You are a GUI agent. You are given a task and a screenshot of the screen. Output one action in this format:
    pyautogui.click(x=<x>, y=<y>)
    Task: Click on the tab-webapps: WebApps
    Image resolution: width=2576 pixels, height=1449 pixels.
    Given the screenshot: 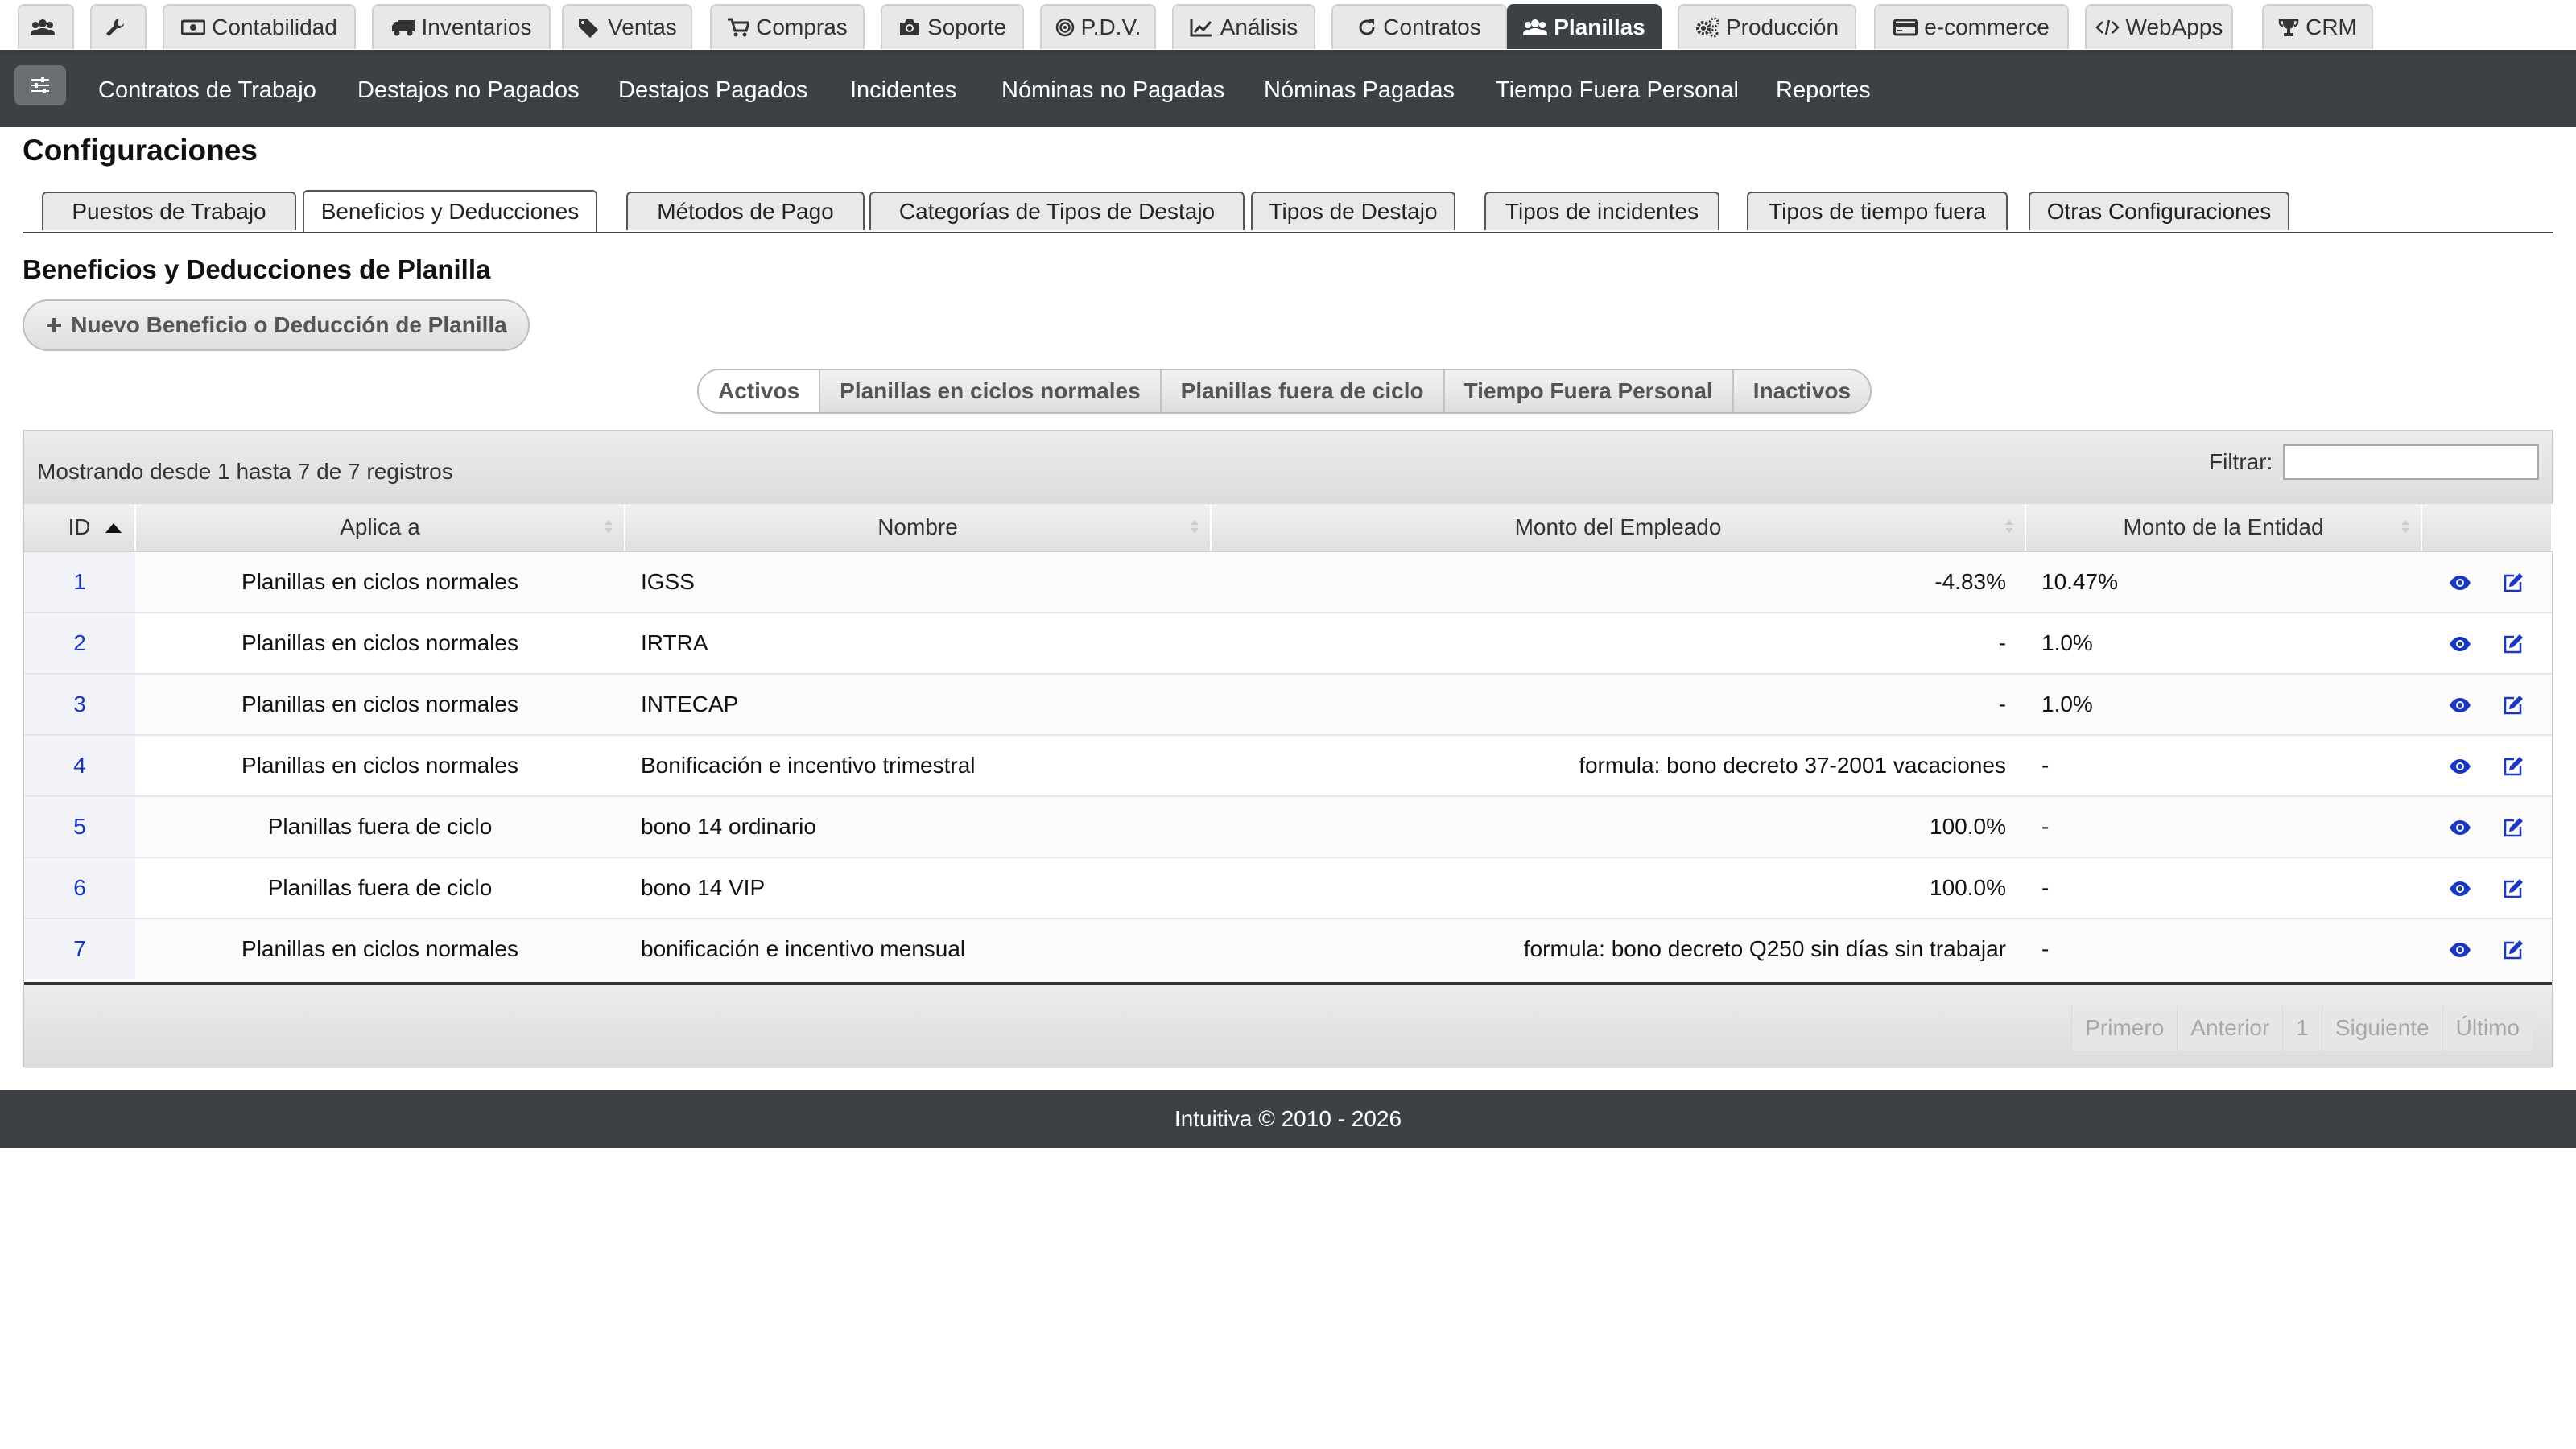 What is the action you would take?
    pyautogui.click(x=2159, y=26)
    